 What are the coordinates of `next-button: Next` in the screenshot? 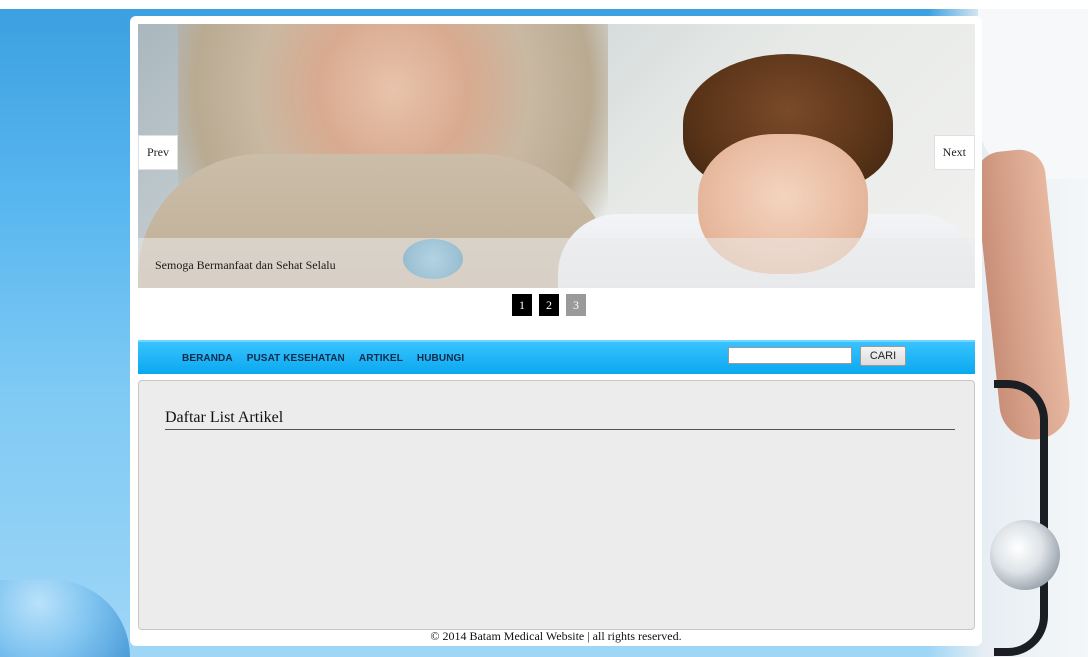 It's located at (954, 152).